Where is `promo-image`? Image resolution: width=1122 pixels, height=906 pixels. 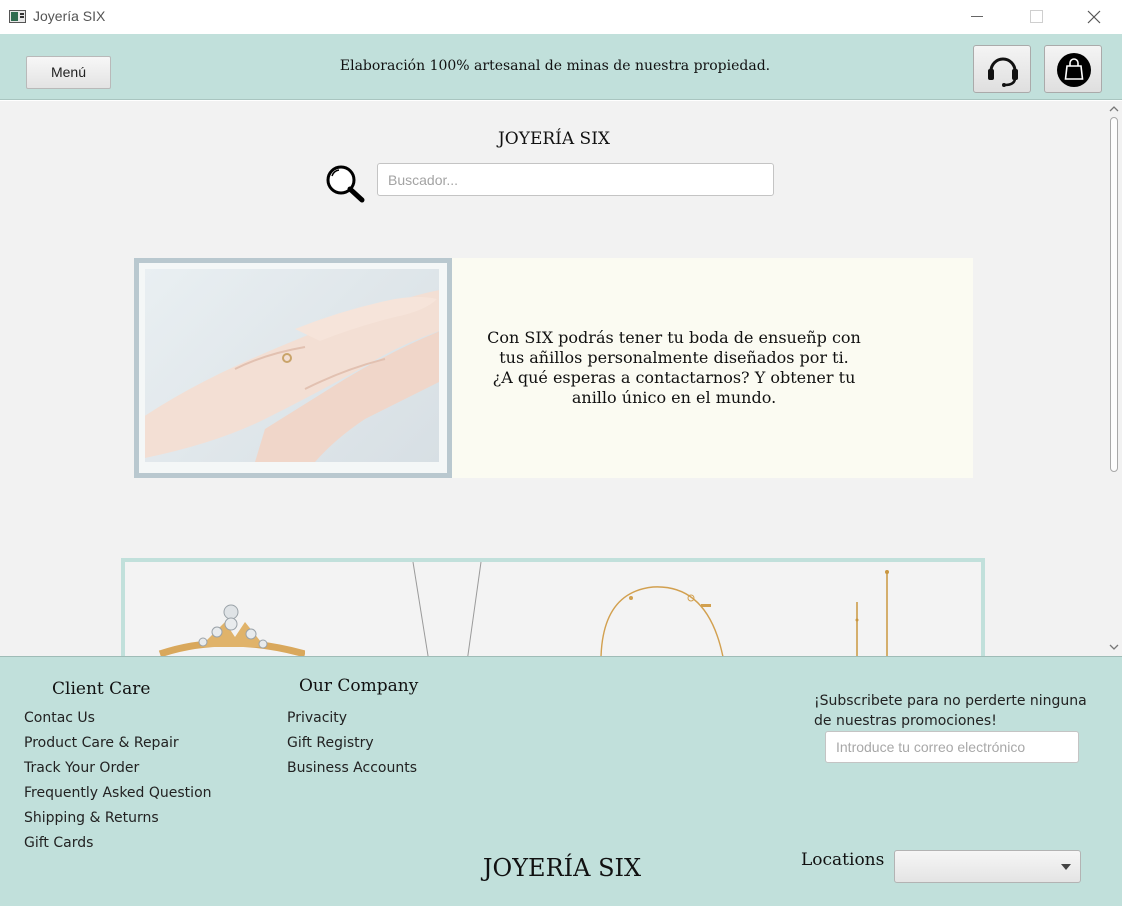 promo-image is located at coordinates (292, 365).